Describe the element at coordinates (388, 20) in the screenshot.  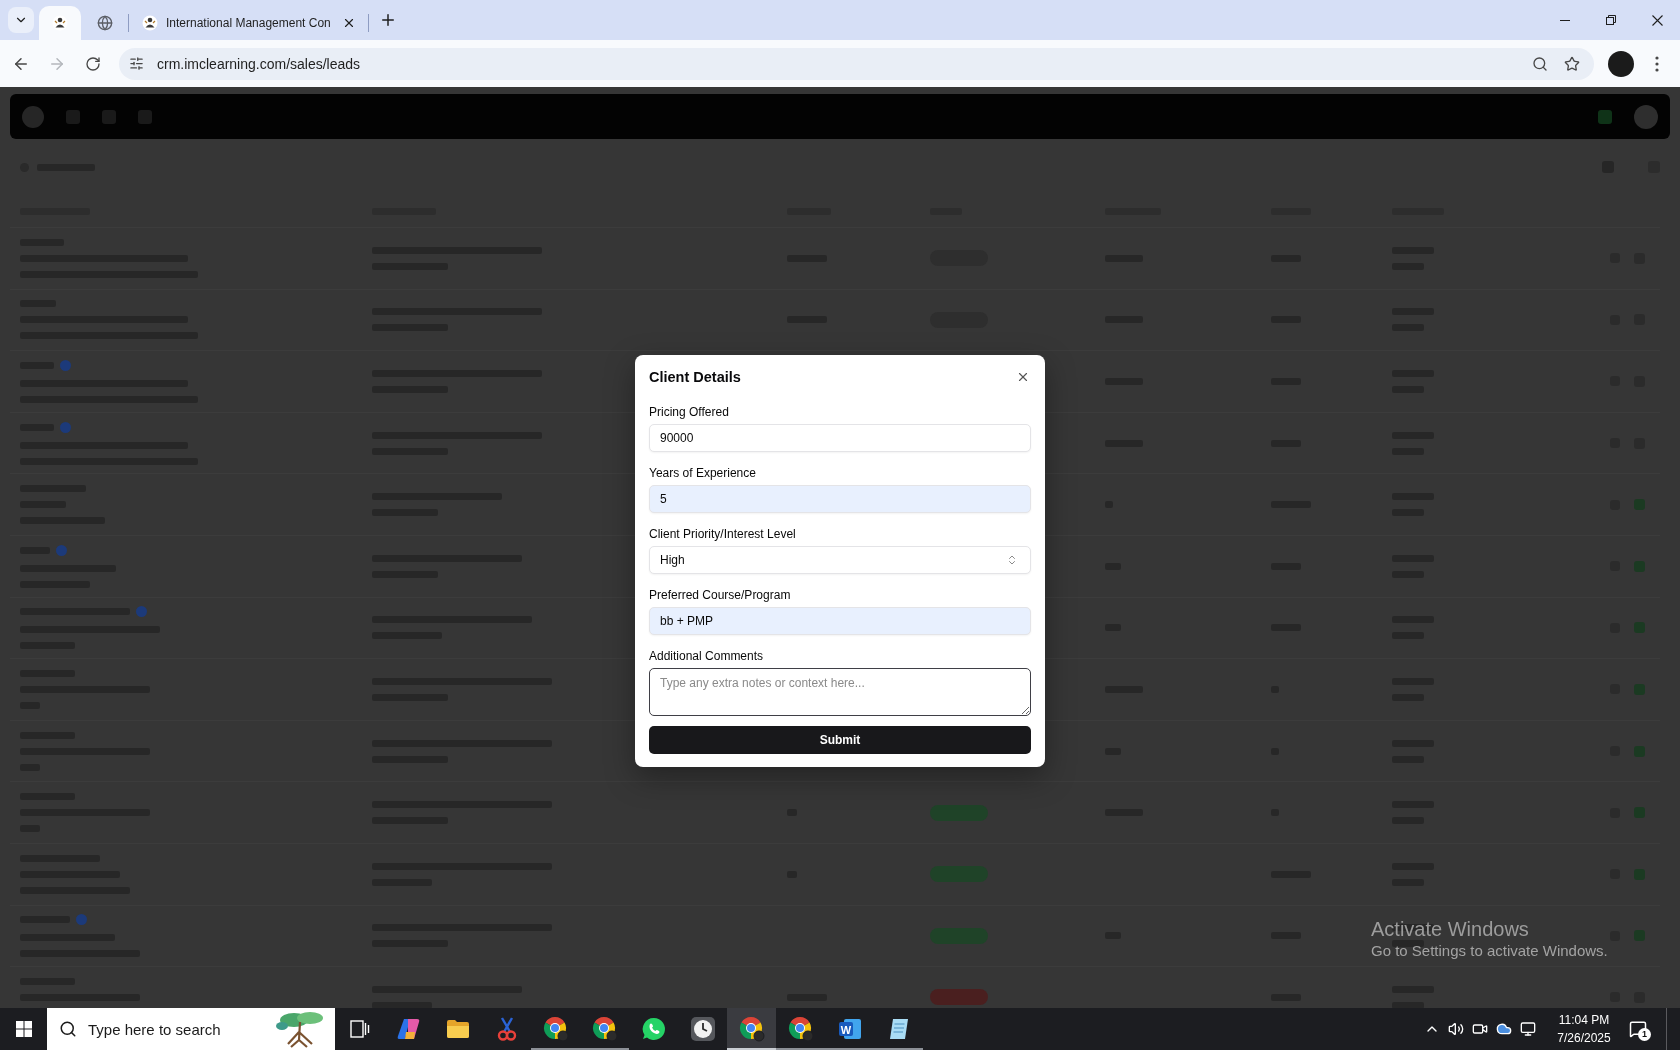
I see `plus-icon` at that location.